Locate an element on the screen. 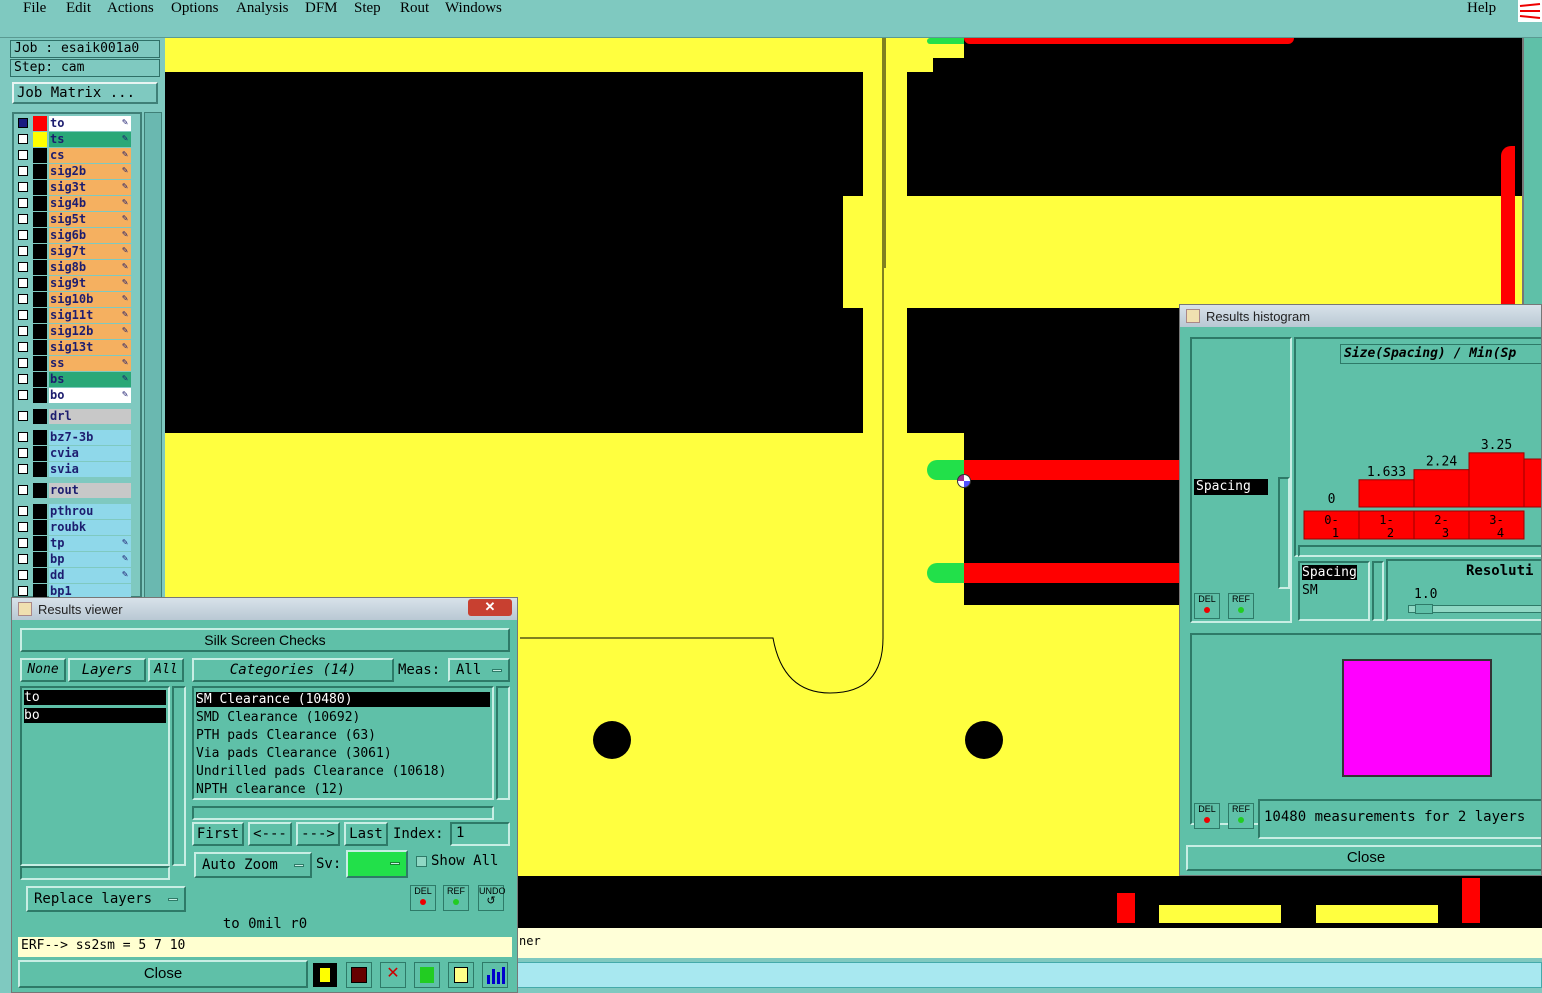 This screenshot has width=1542, height=993. menu-options: Options is located at coordinates (195, 8).